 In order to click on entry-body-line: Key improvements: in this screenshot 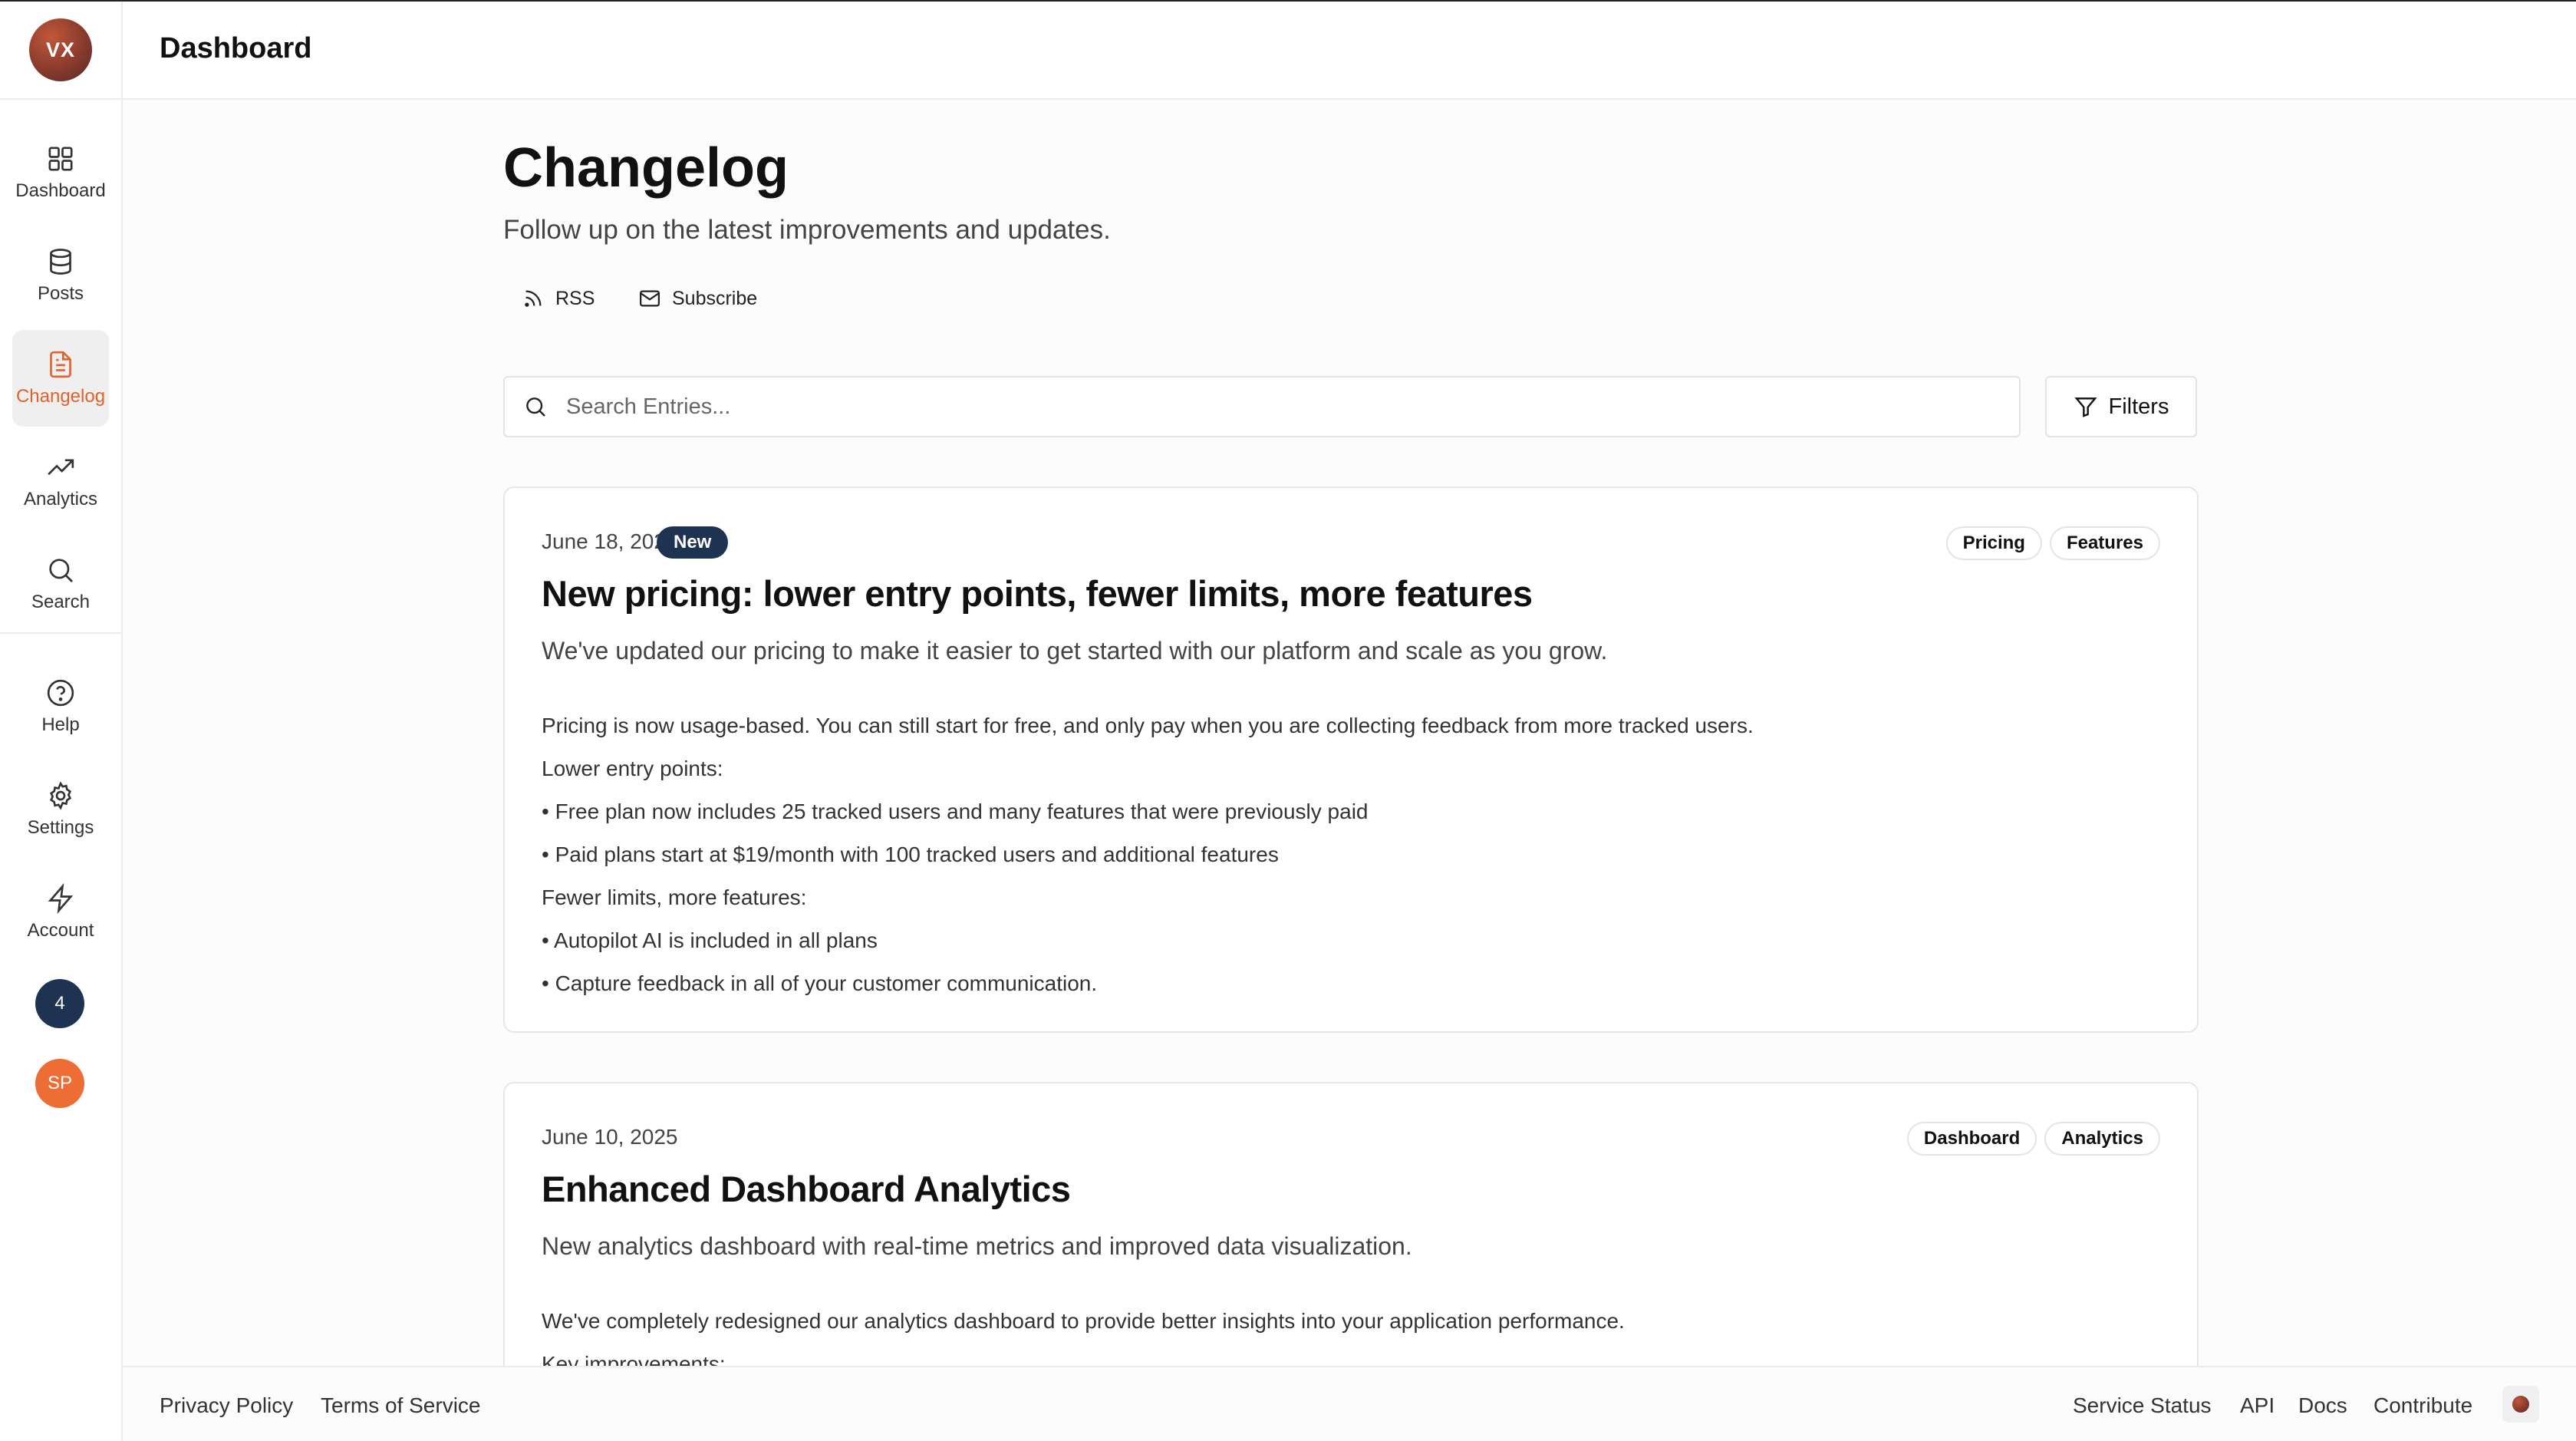, I will do `click(634, 1359)`.